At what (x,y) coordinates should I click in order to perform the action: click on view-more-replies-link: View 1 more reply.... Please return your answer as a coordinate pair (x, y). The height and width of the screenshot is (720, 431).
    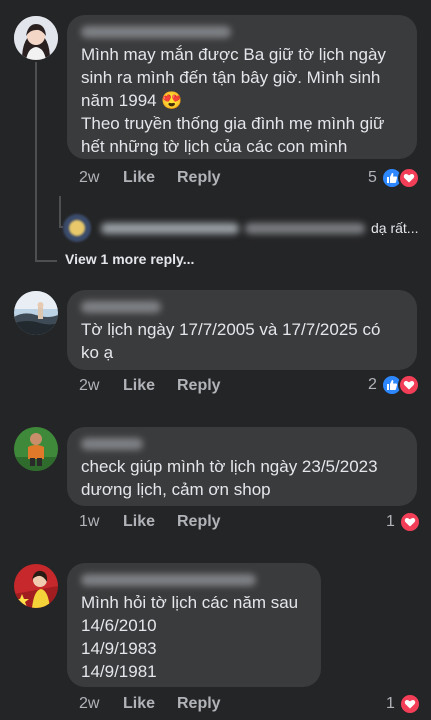
    Looking at the image, I should click on (129, 259).